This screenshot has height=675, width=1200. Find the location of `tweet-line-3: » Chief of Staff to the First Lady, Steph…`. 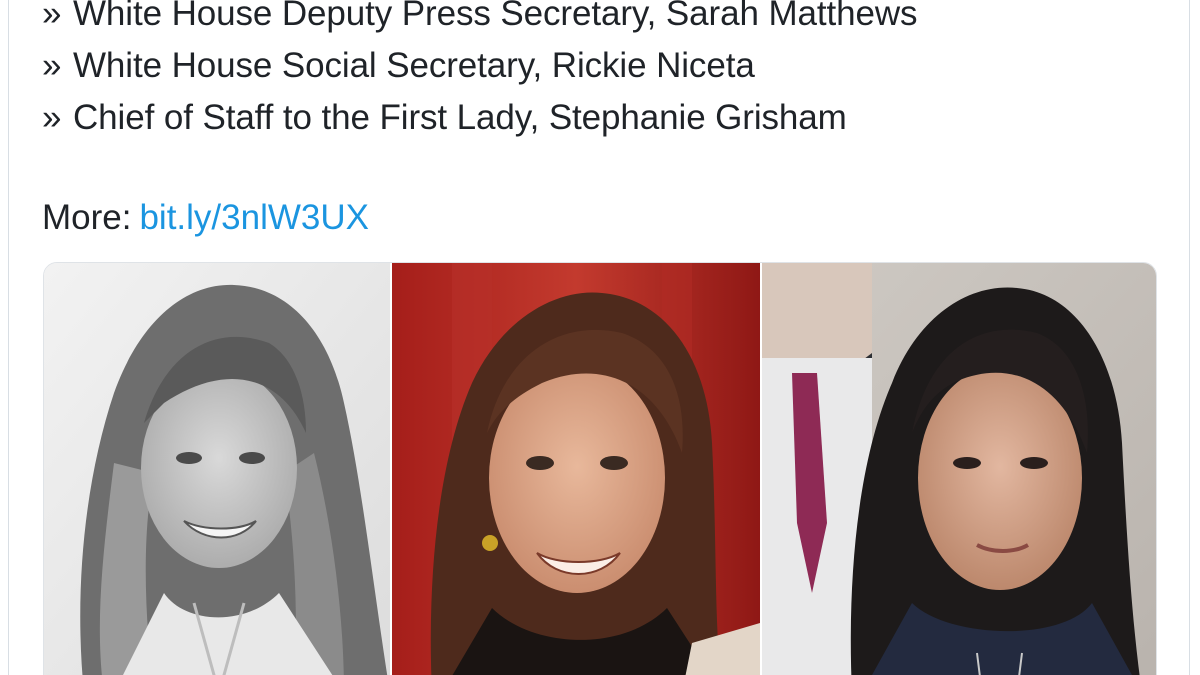

tweet-line-3: » Chief of Staff to the First Lady, Steph… is located at coordinates (602, 118).